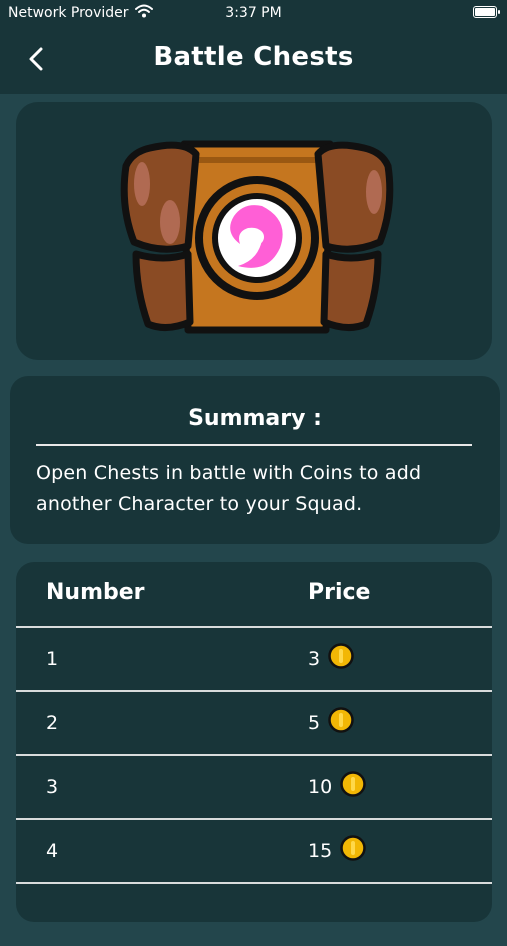 The image size is (507, 946). Describe the element at coordinates (255, 418) in the screenshot. I see `summary-heading: Summary :` at that location.